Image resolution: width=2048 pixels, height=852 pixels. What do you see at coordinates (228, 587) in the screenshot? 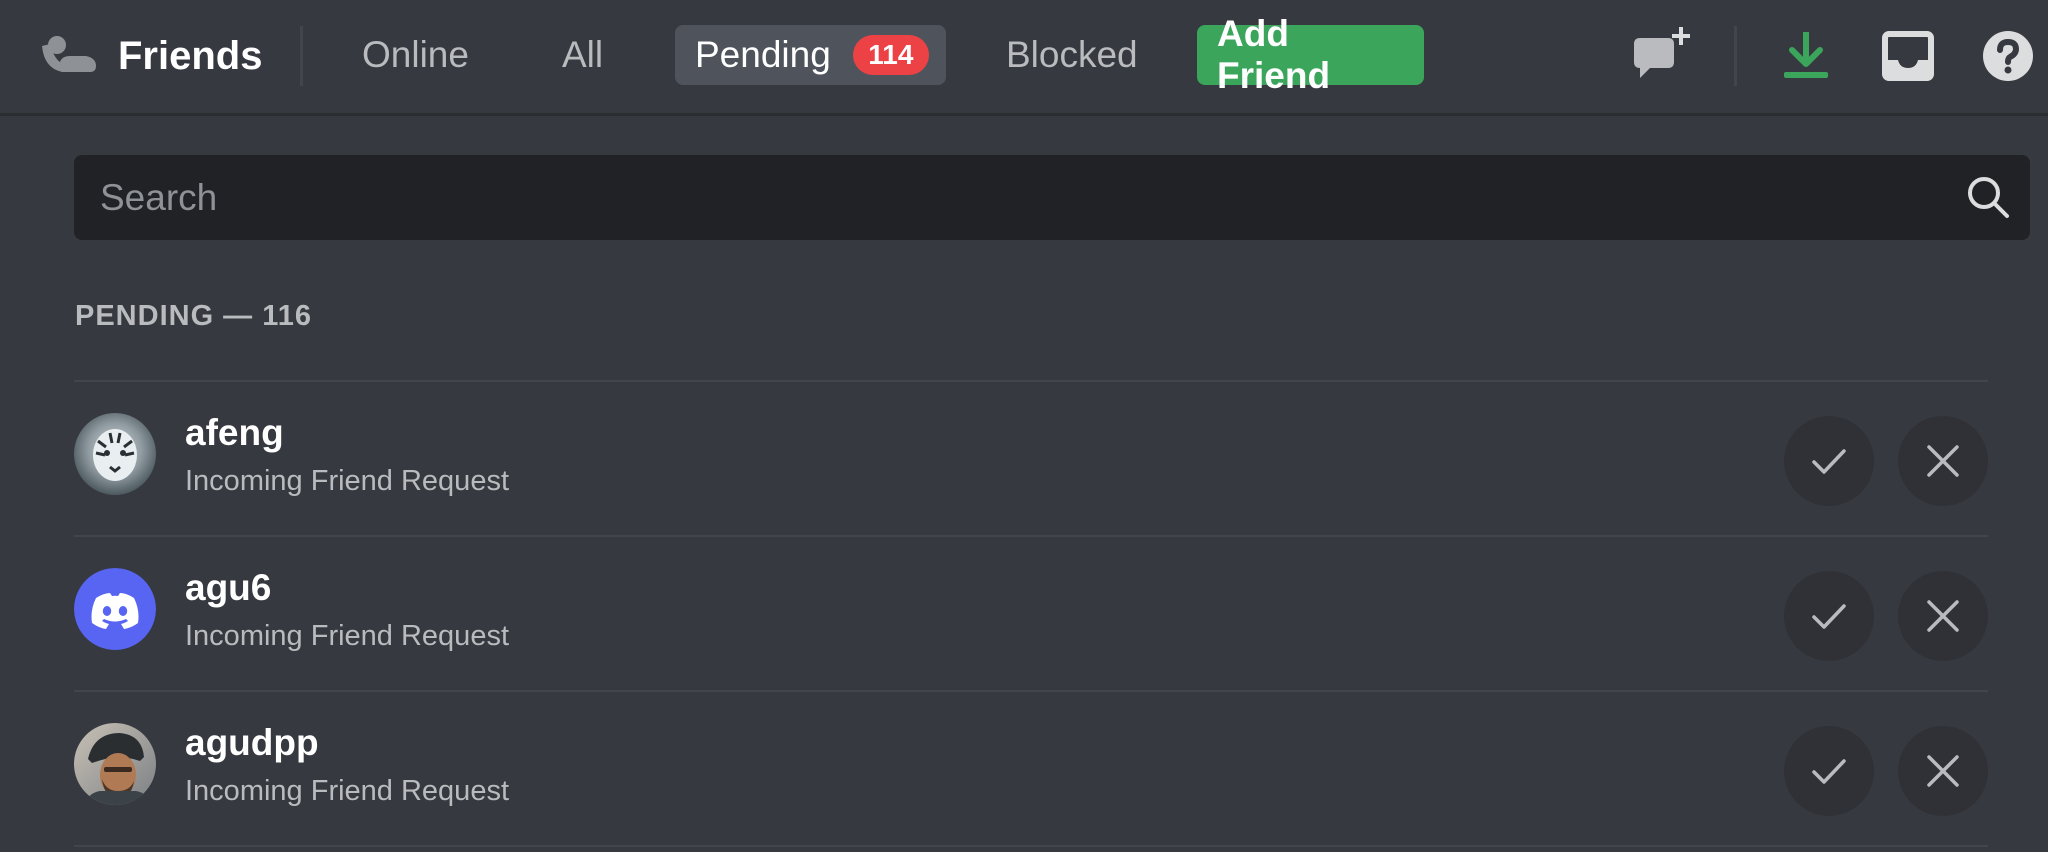
I see `username: agu6` at bounding box center [228, 587].